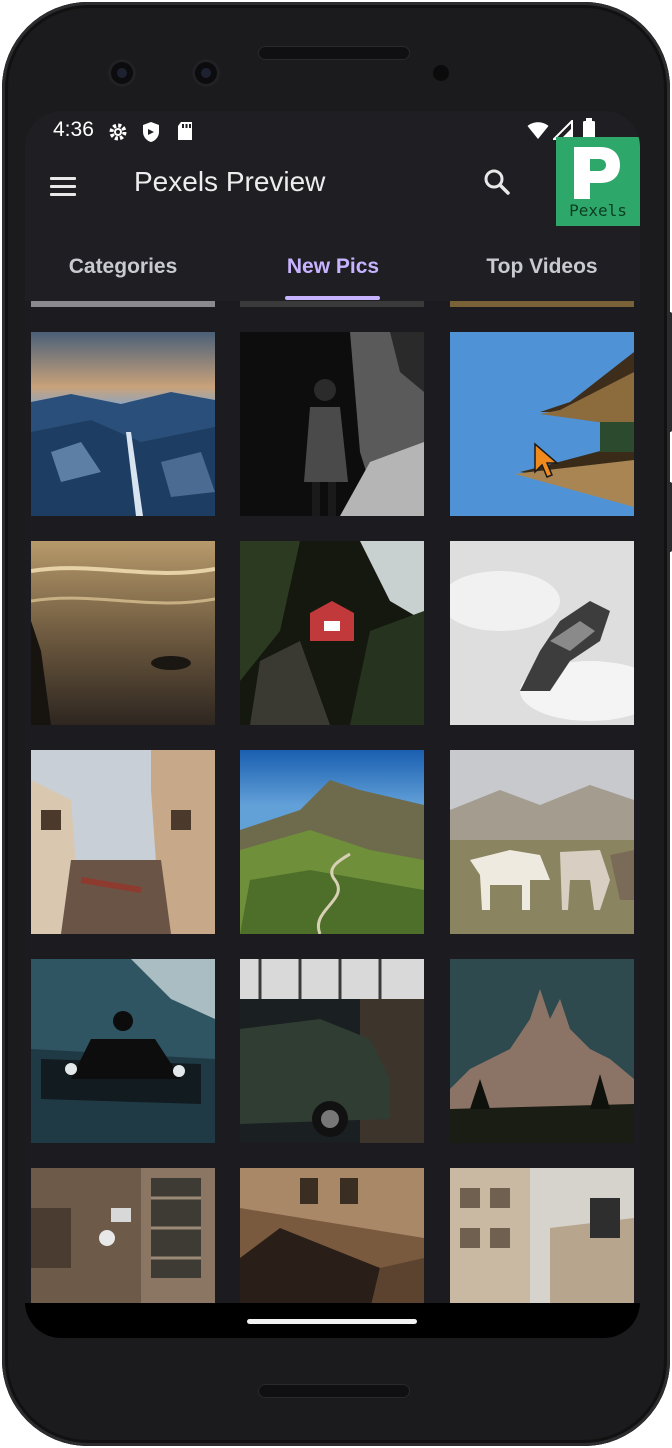  What do you see at coordinates (542, 267) in the screenshot?
I see `tab-top-videos: Top Videos` at bounding box center [542, 267].